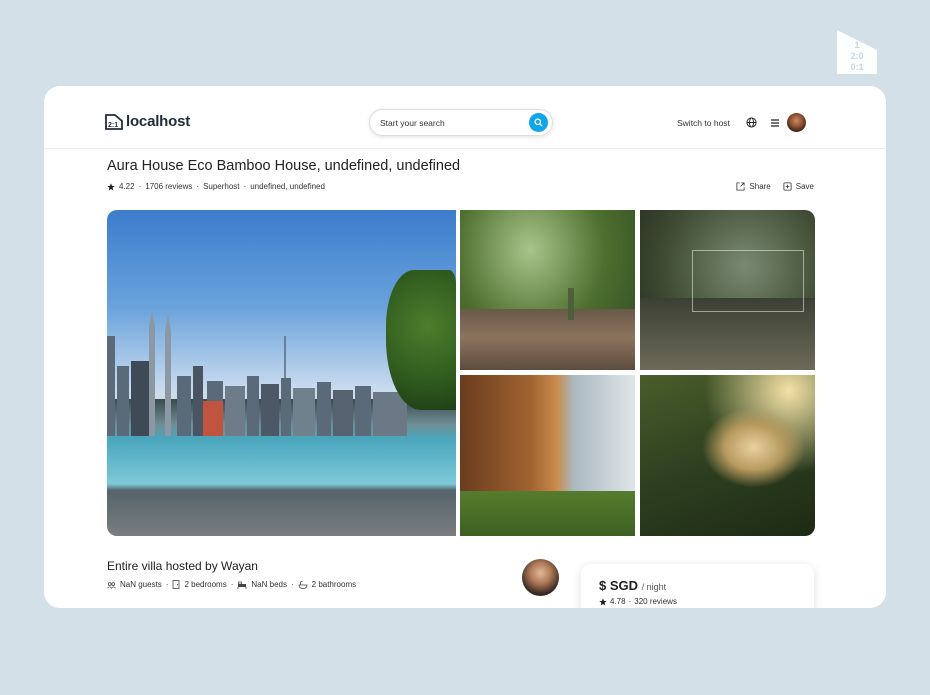 The width and height of the screenshot is (930, 695). Describe the element at coordinates (111, 585) in the screenshot. I see `guests-icon` at that location.